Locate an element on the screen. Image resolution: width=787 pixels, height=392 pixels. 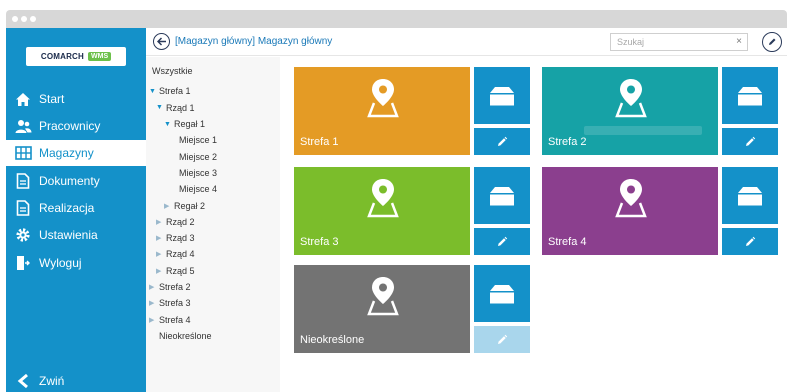
tree-item-label: Nieokreślone is located at coordinates (185, 335).